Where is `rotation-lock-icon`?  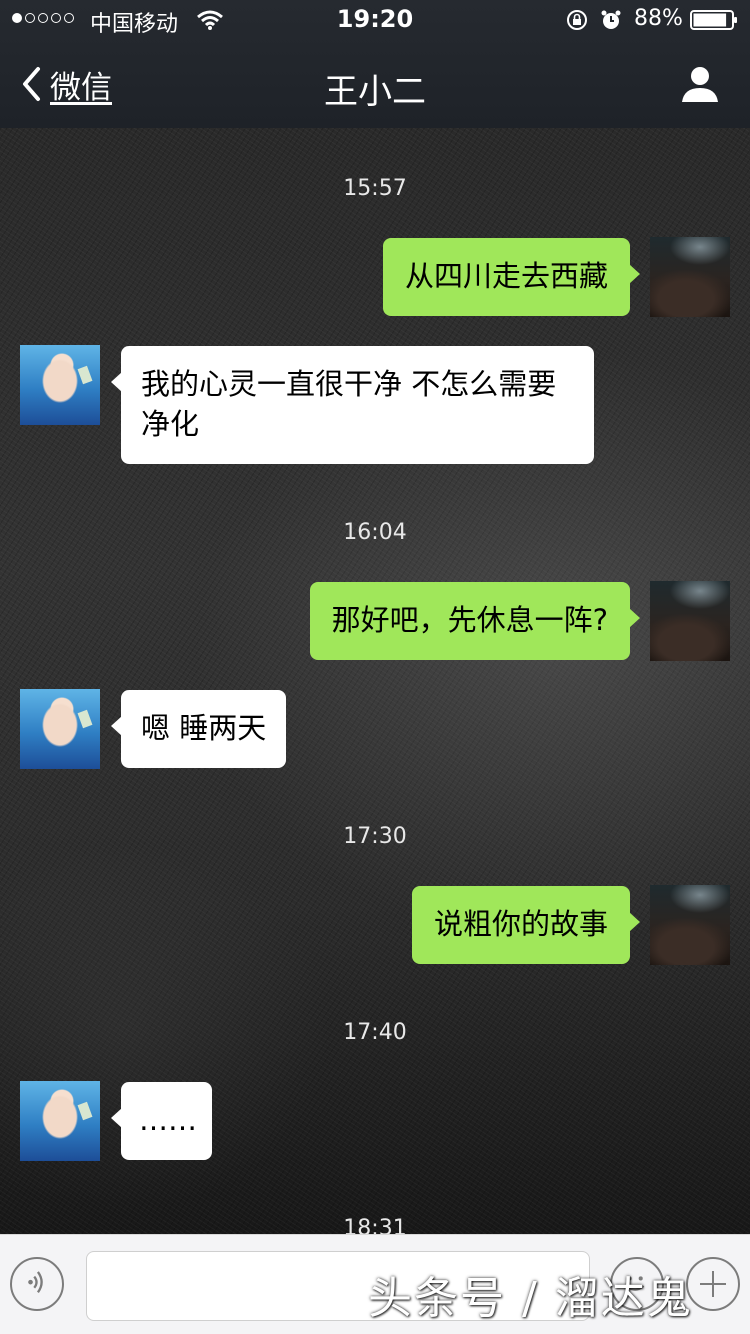
rotation-lock-icon is located at coordinates (577, 20).